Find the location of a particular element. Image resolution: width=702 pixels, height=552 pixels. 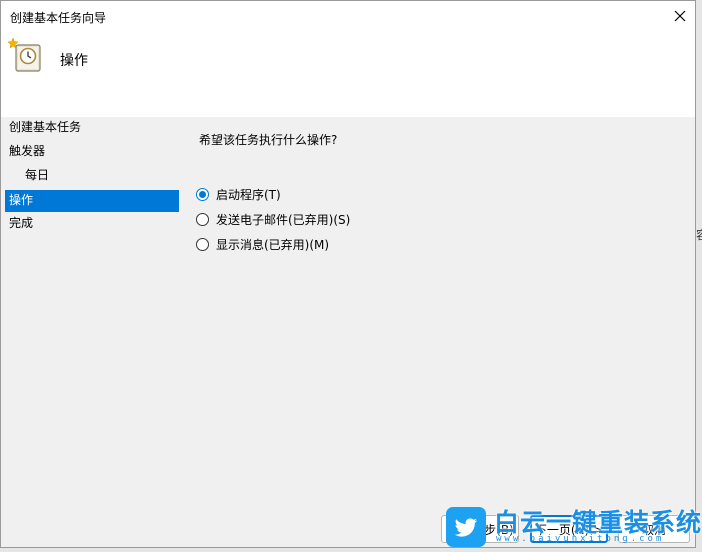

close-icon is located at coordinates (680, 16).